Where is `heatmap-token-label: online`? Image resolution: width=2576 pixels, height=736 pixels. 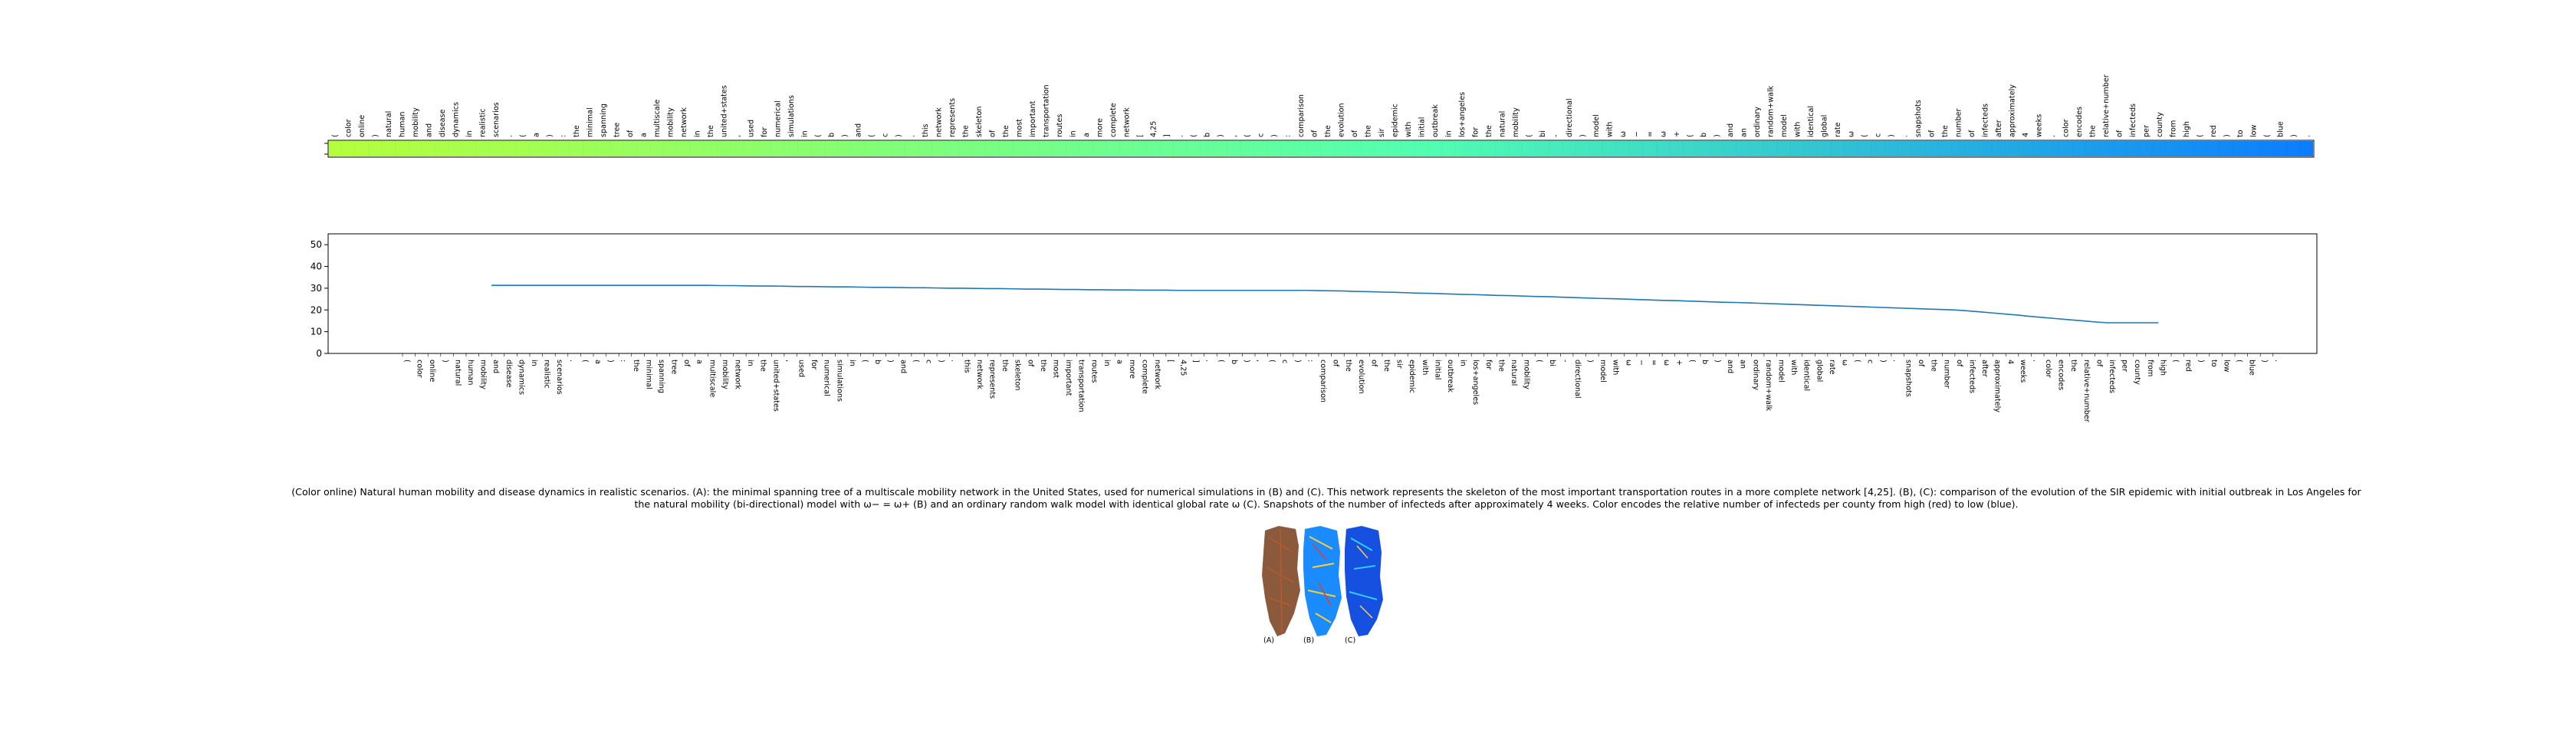
heatmap-token-label: online is located at coordinates (362, 126).